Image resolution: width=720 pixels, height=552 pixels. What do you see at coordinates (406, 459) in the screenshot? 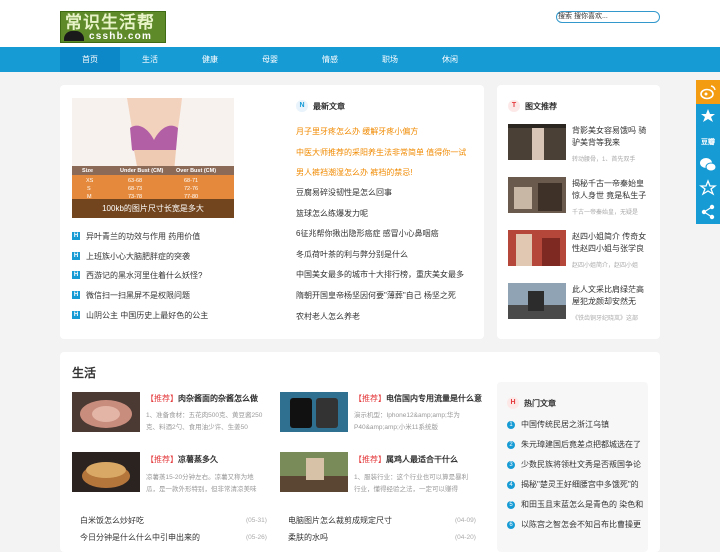
I see `life-post-title: 【推荐】属鸡人最适合干什么` at bounding box center [406, 459].